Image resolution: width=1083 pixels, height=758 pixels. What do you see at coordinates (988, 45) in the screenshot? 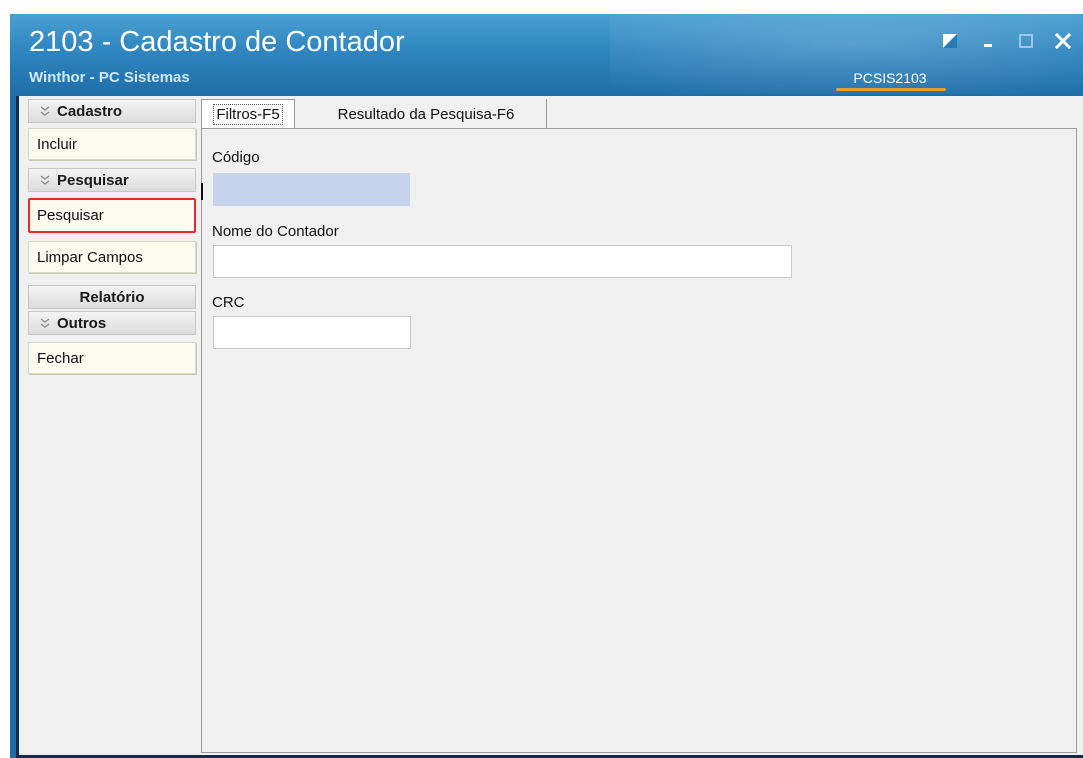
I see `minimize-icon` at bounding box center [988, 45].